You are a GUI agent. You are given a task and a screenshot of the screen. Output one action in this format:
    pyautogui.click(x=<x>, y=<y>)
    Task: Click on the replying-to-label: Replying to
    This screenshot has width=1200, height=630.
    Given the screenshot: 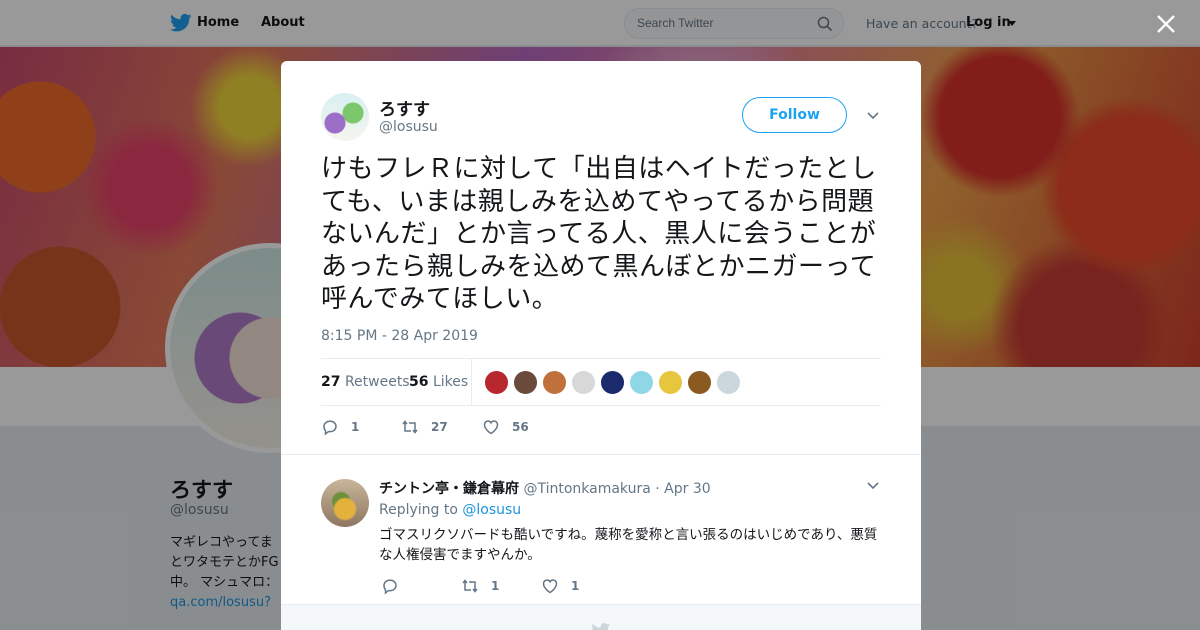 What is the action you would take?
    pyautogui.click(x=418, y=510)
    